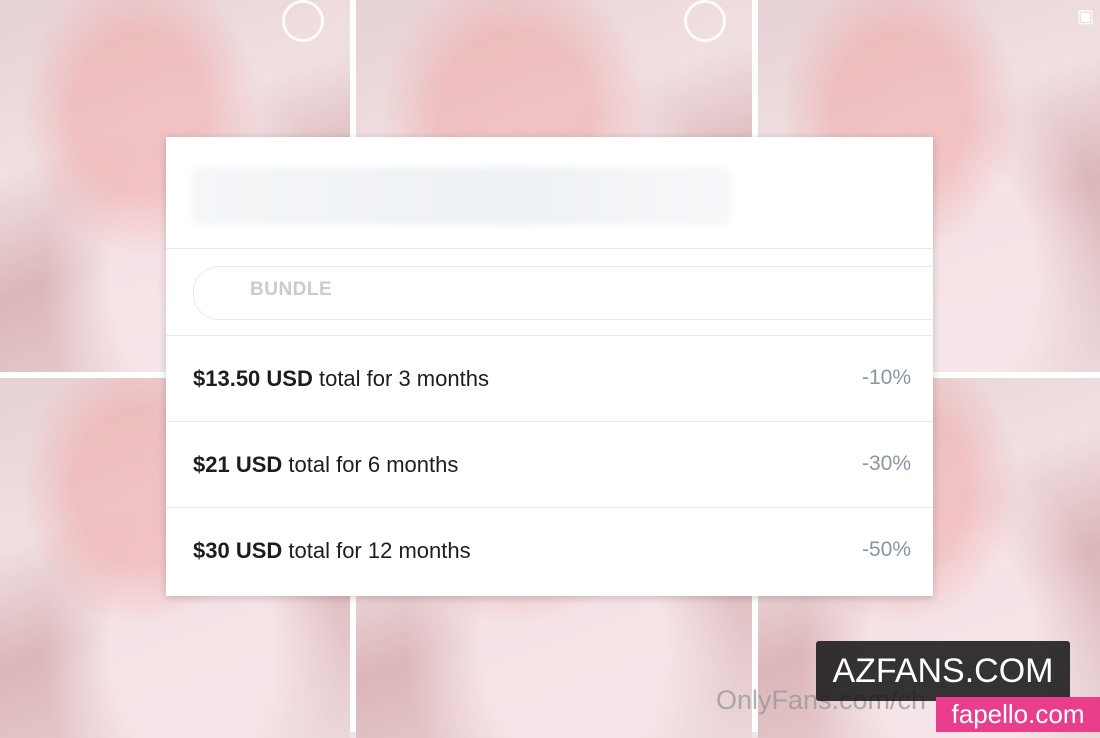 This screenshot has width=1100, height=738. What do you see at coordinates (886, 549) in the screenshot?
I see `bundle-discount: -50%` at bounding box center [886, 549].